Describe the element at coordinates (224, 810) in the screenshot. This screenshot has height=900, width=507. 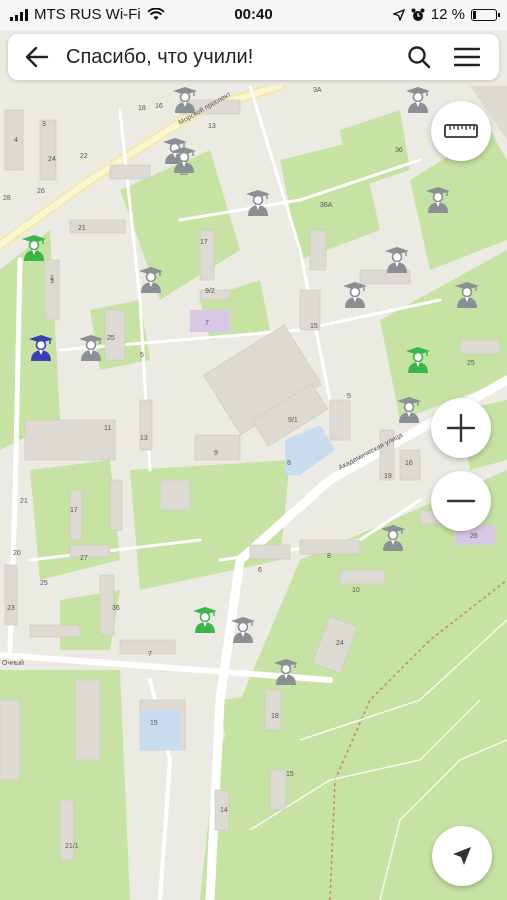
I see `svg-text: 14` at that location.